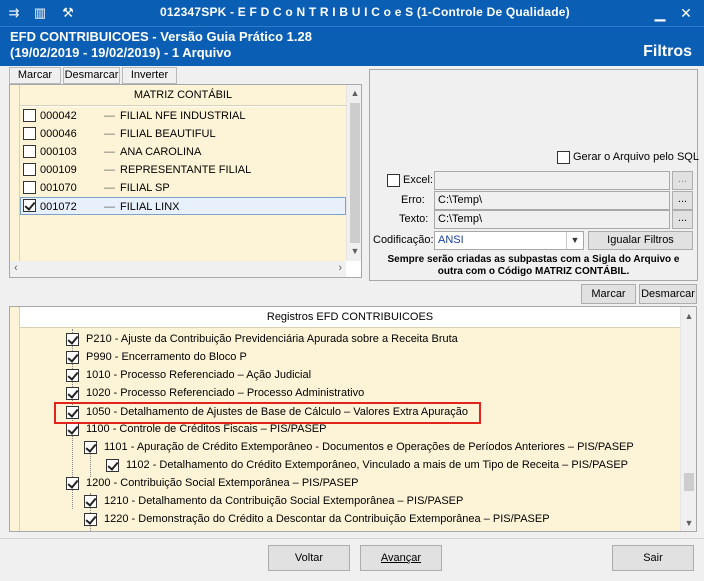 This screenshot has width=704, height=581. Describe the element at coordinates (183, 188) in the screenshot. I see `matriz-row: 001070 — FILIAL SP` at that location.